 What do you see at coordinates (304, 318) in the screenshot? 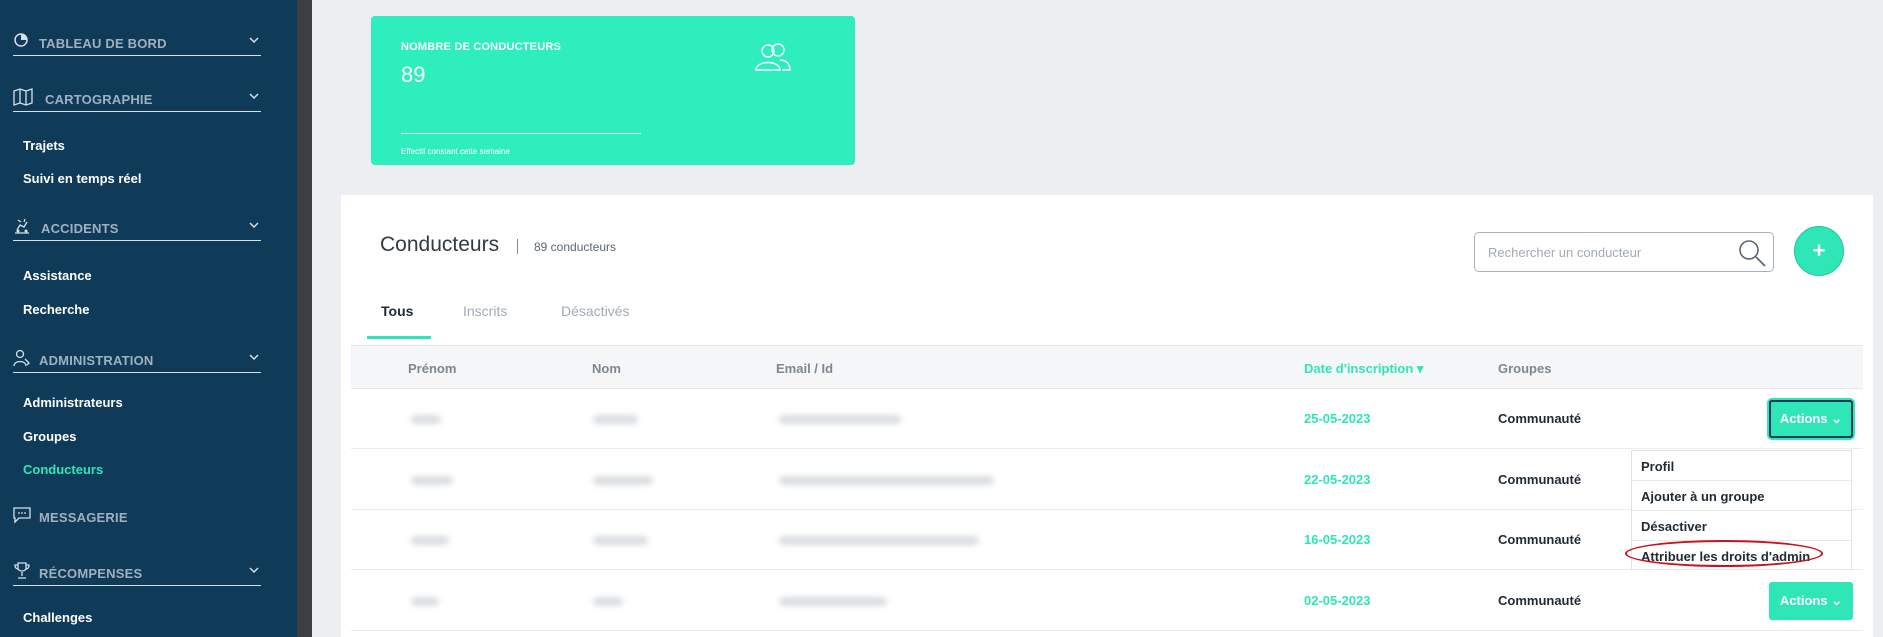
I see `sidebar-divider` at bounding box center [304, 318].